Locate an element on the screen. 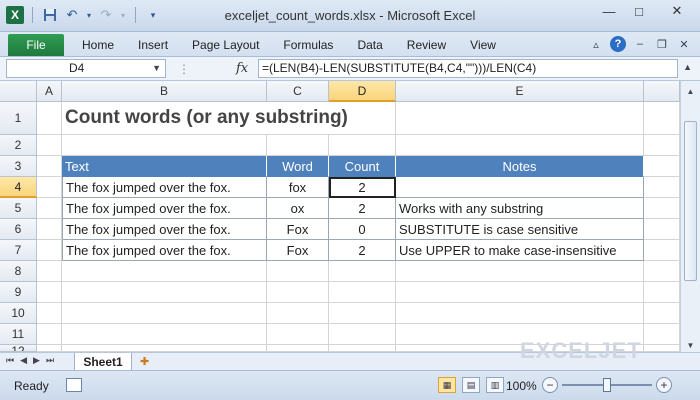 This screenshot has width=700, height=400. select-all-corner is located at coordinates (18, 91).